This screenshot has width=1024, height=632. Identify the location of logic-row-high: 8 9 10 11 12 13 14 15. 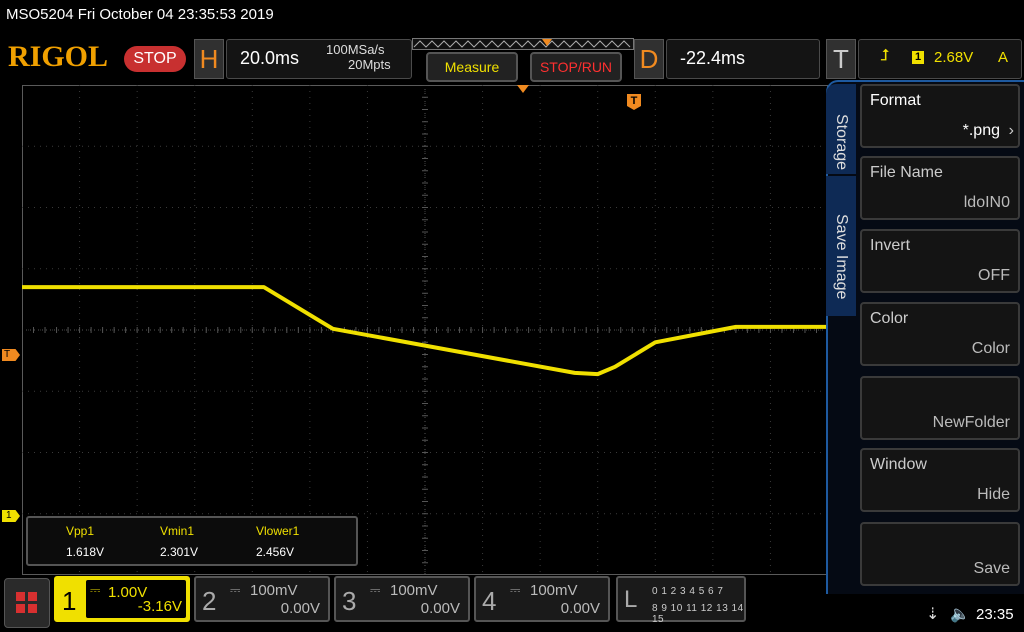
(698, 614).